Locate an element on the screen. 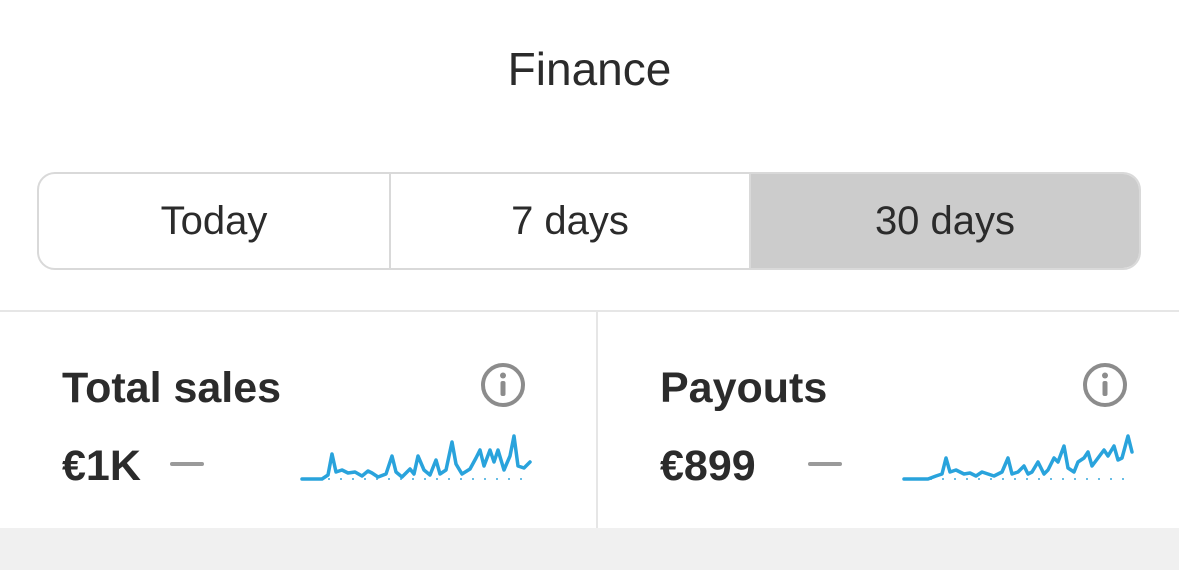  card-value: €1K is located at coordinates (101, 466).